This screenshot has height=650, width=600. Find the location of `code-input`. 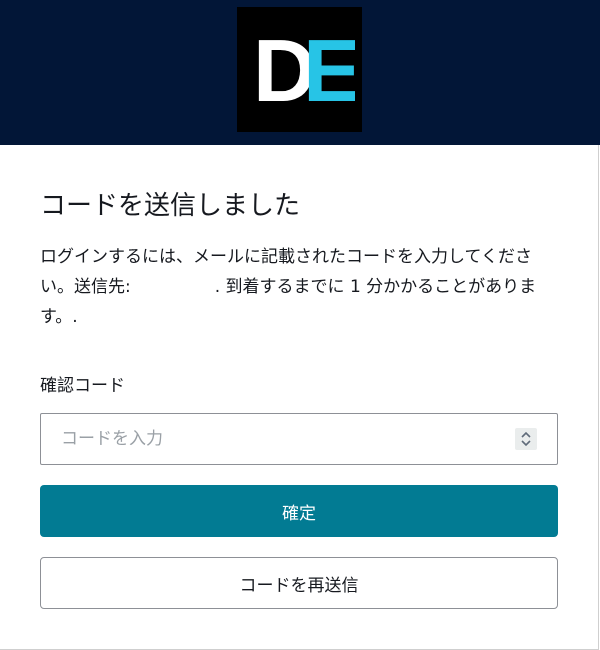

code-input is located at coordinates (276, 439).